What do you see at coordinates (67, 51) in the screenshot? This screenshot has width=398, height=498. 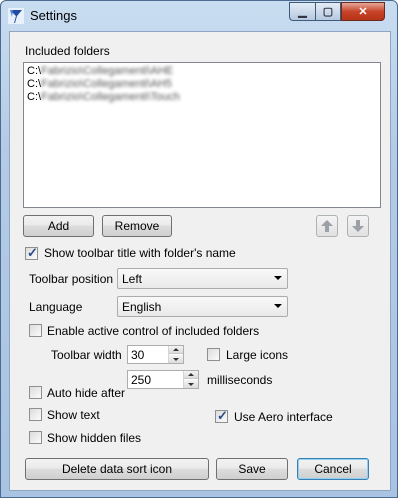 I see `included-folders-label: Included folders` at bounding box center [67, 51].